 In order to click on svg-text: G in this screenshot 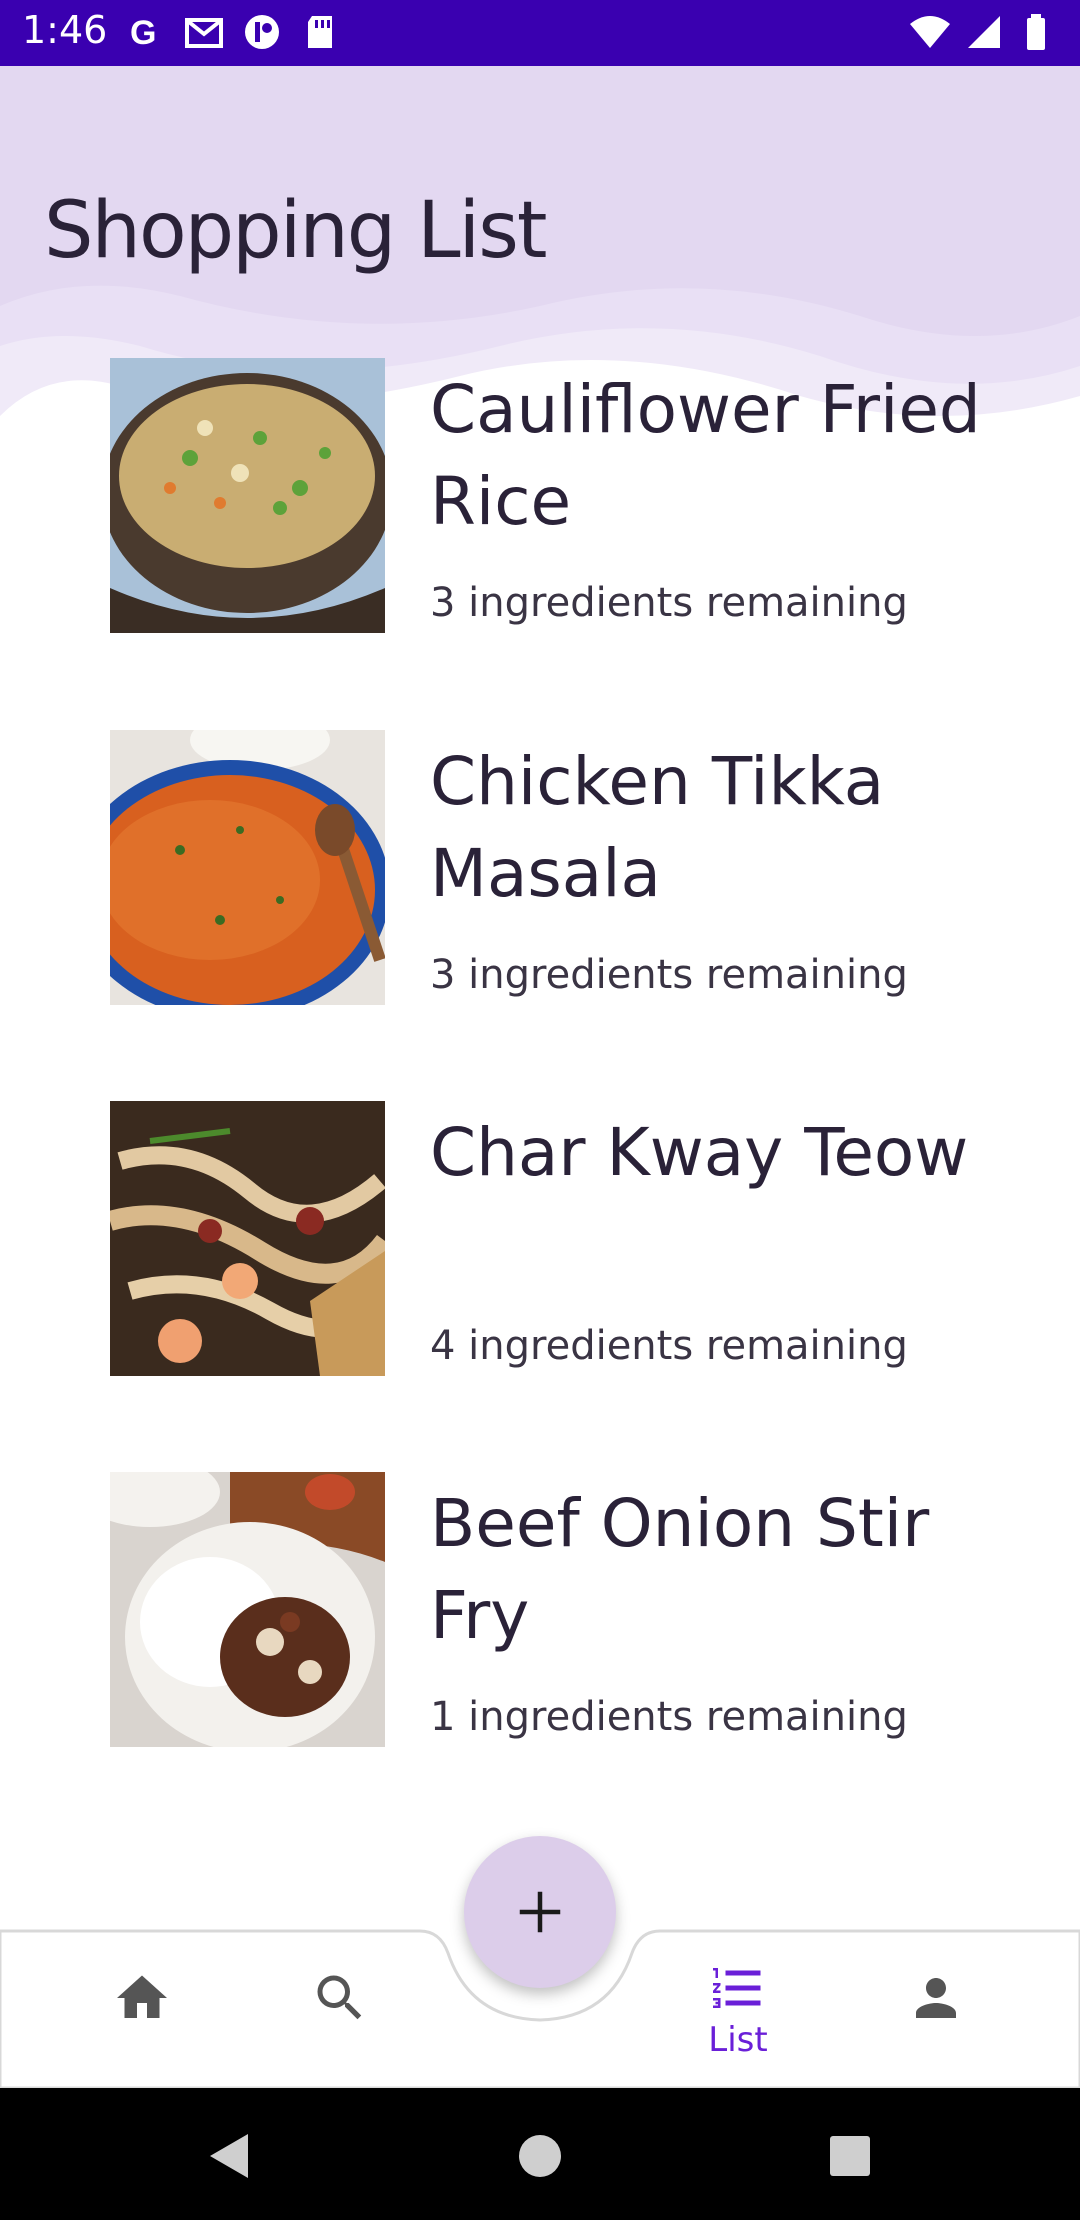, I will do `click(143, 33)`.